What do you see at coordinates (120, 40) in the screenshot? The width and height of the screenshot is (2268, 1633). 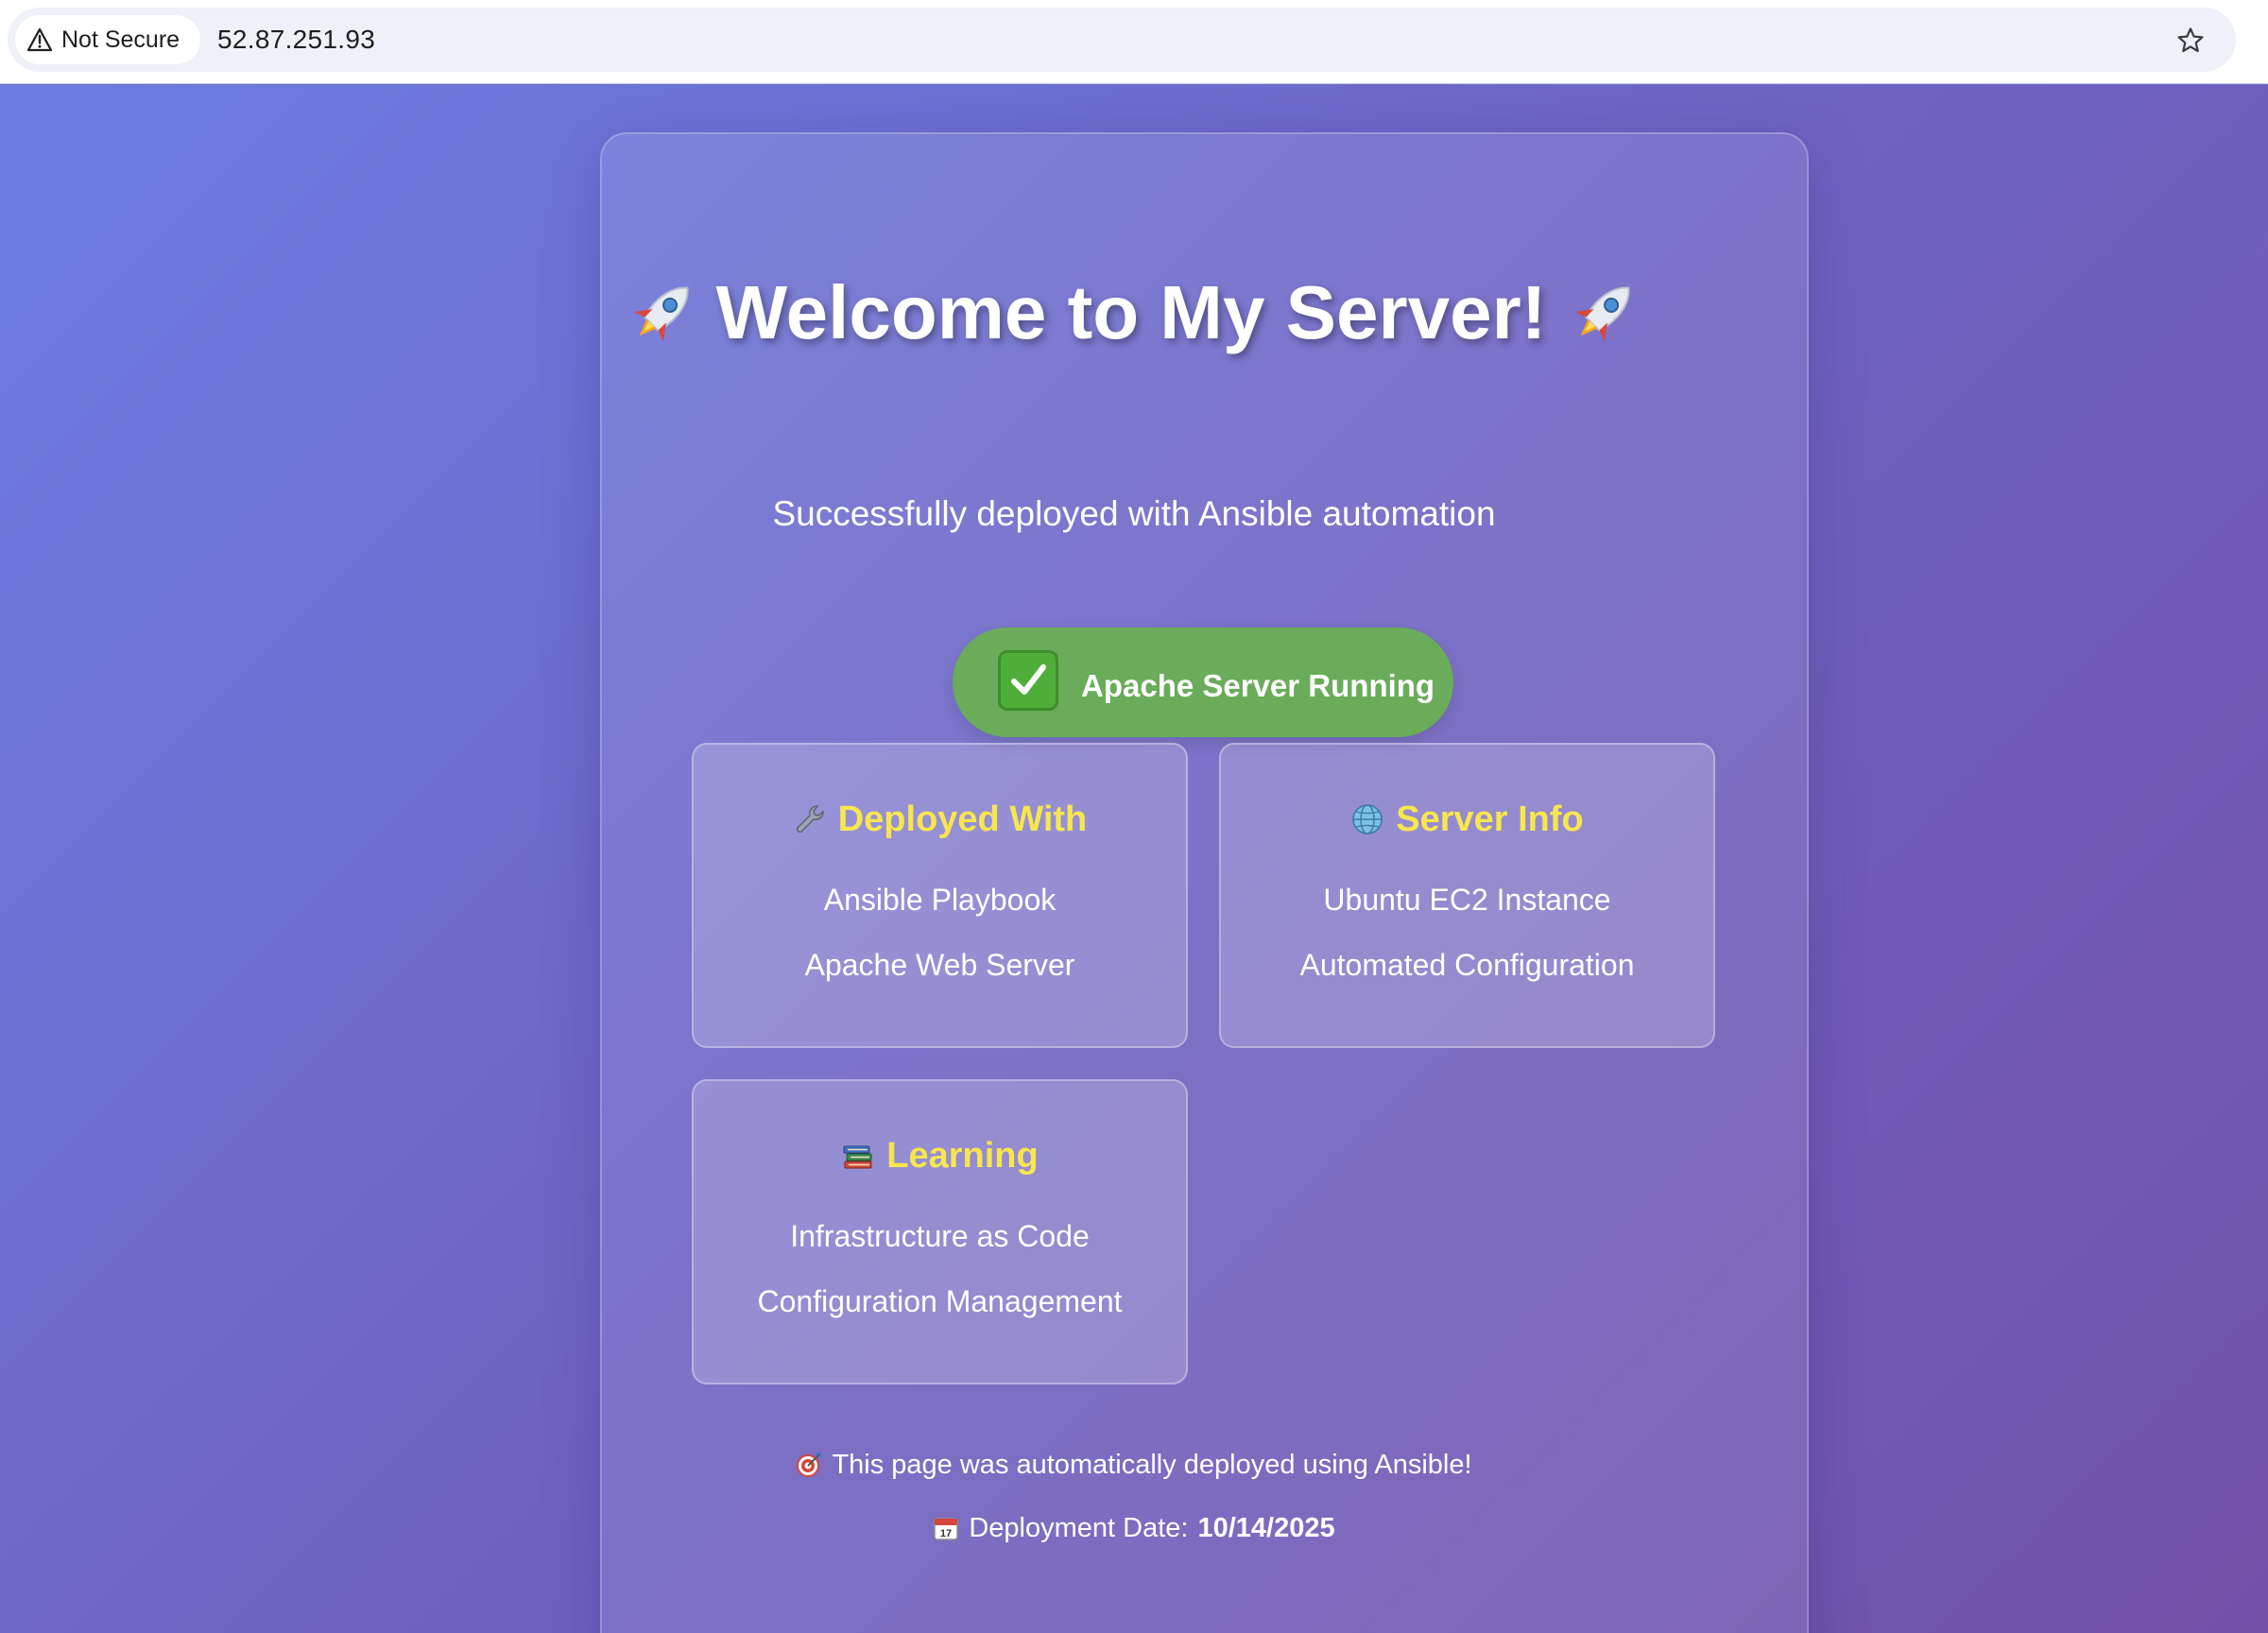 I see `security-label: Not Secure` at bounding box center [120, 40].